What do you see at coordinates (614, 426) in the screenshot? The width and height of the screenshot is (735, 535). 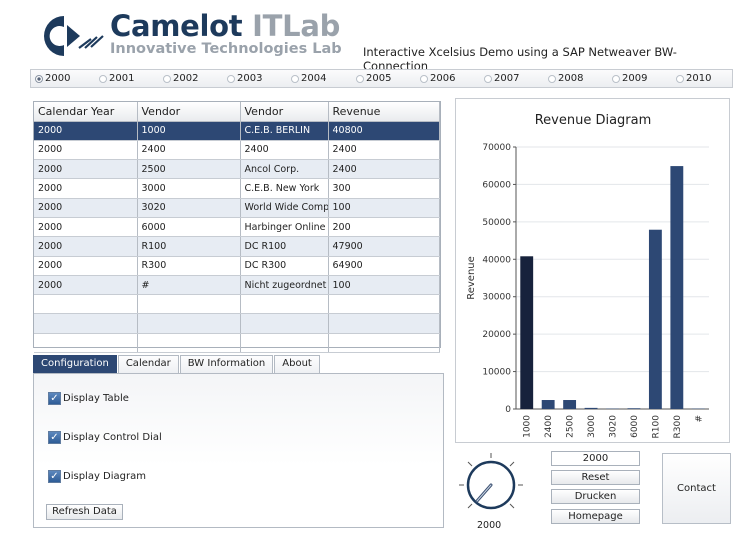 I see `x-tick-label: 3020` at bounding box center [614, 426].